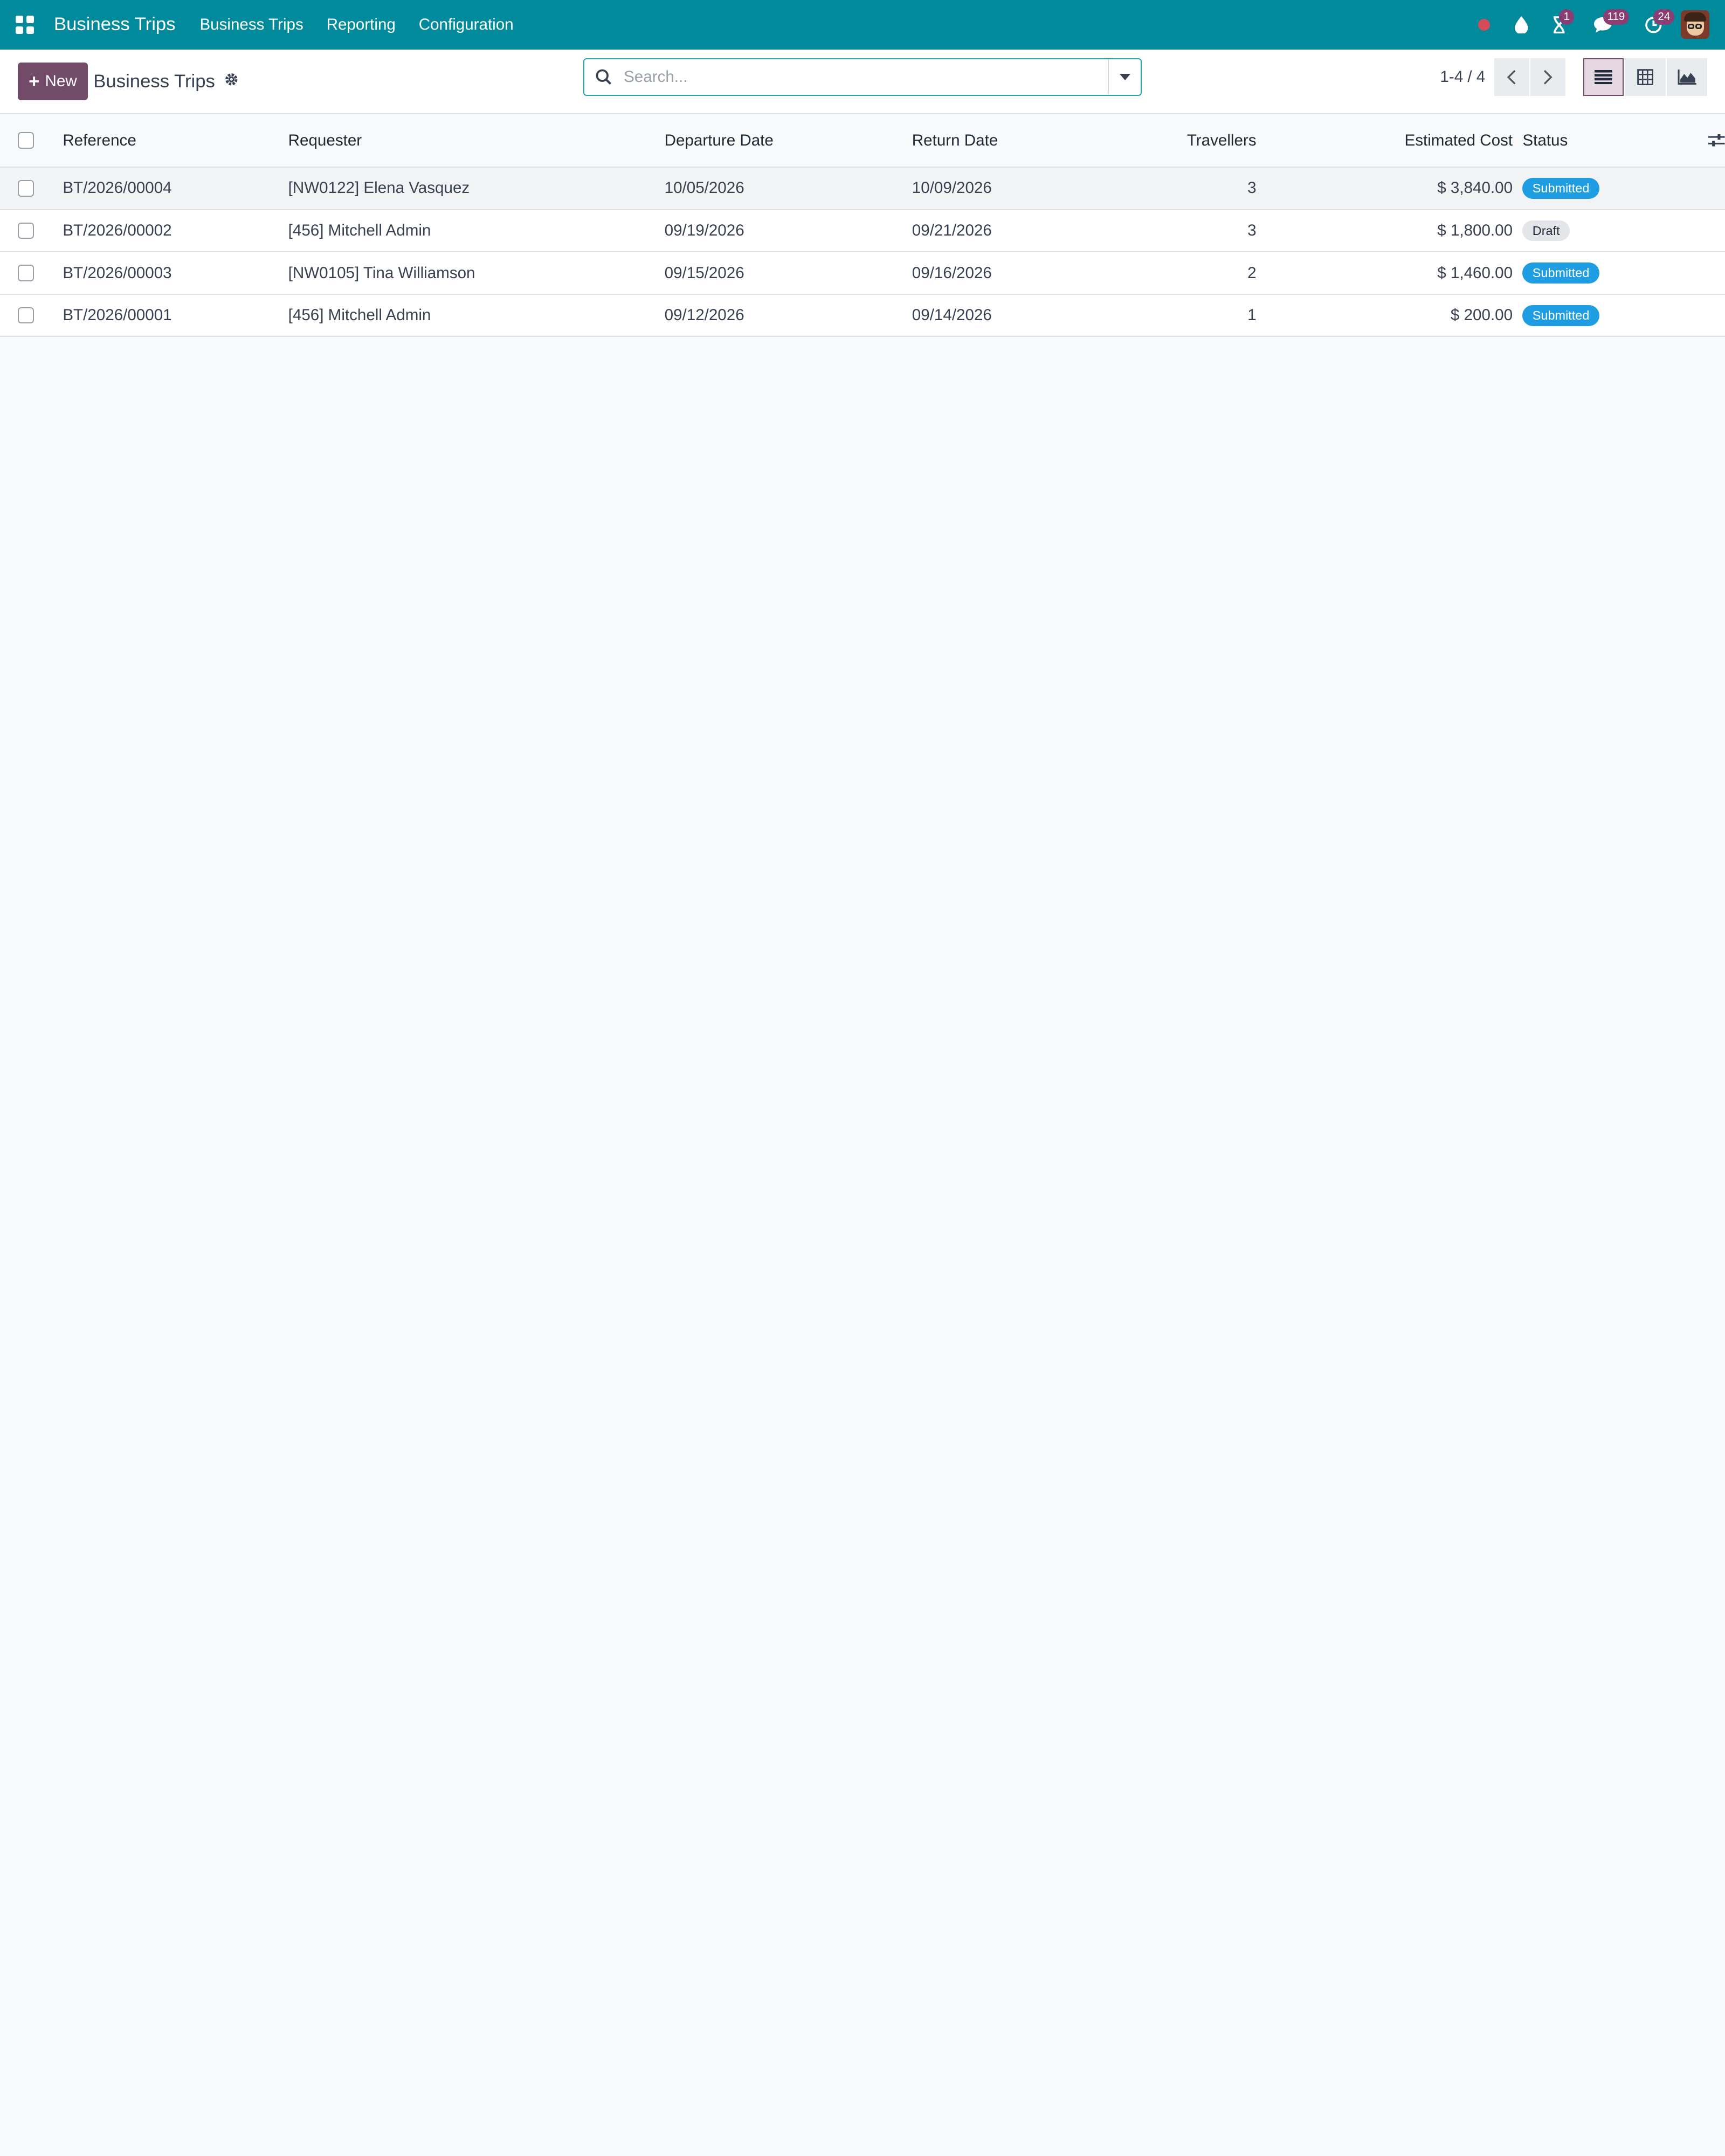 The width and height of the screenshot is (1725, 2156). Describe the element at coordinates (154, 81) in the screenshot. I see `page-title: Business Trips` at that location.